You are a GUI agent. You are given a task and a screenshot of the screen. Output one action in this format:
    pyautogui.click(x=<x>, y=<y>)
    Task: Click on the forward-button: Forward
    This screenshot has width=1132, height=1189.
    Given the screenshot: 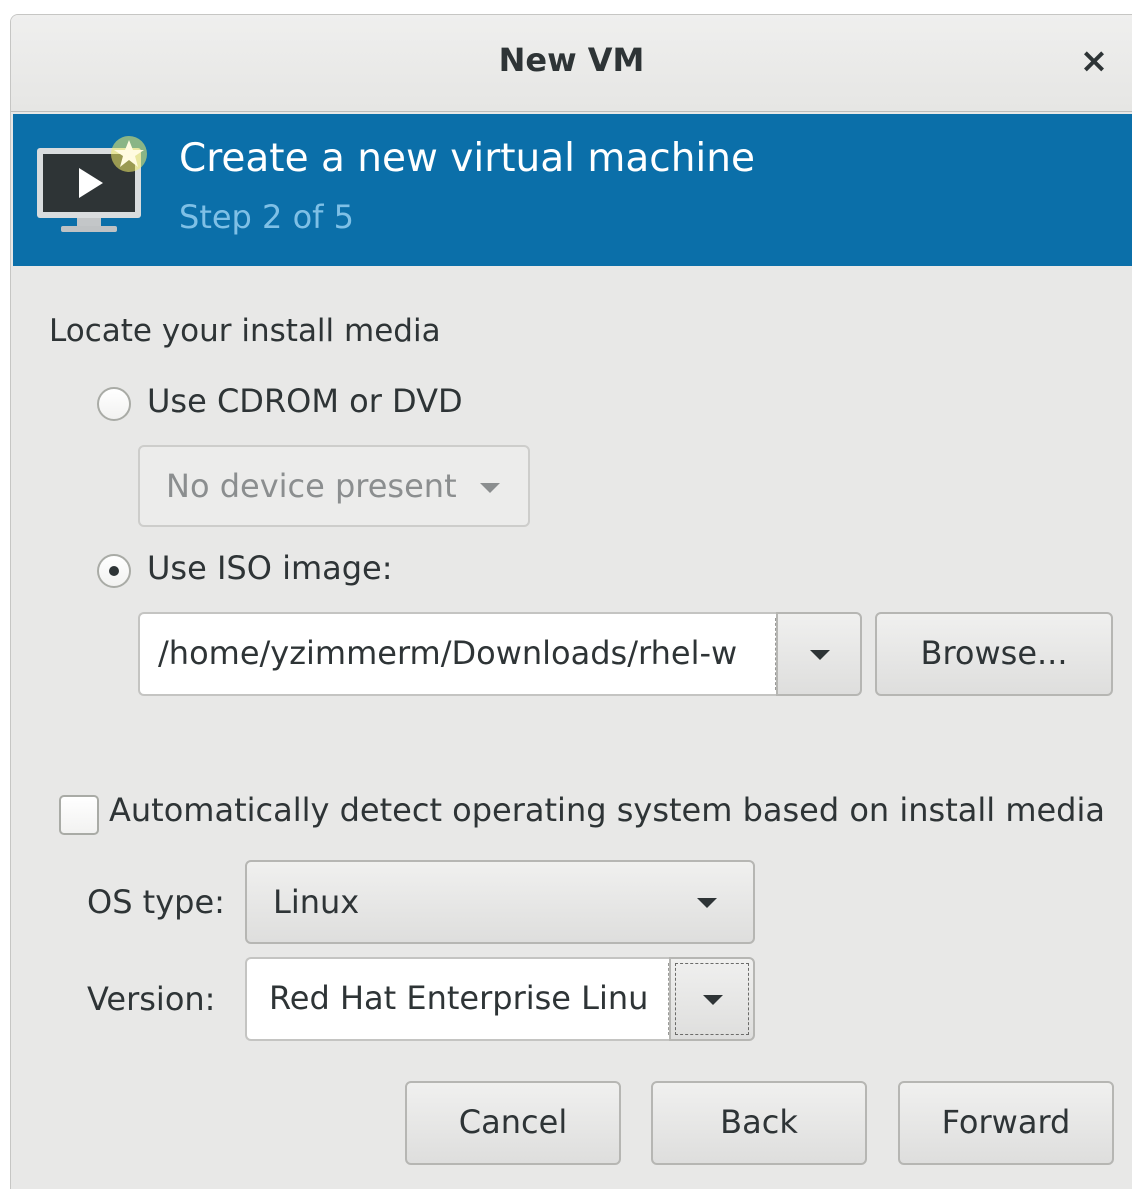 What is the action you would take?
    pyautogui.click(x=1006, y=1123)
    